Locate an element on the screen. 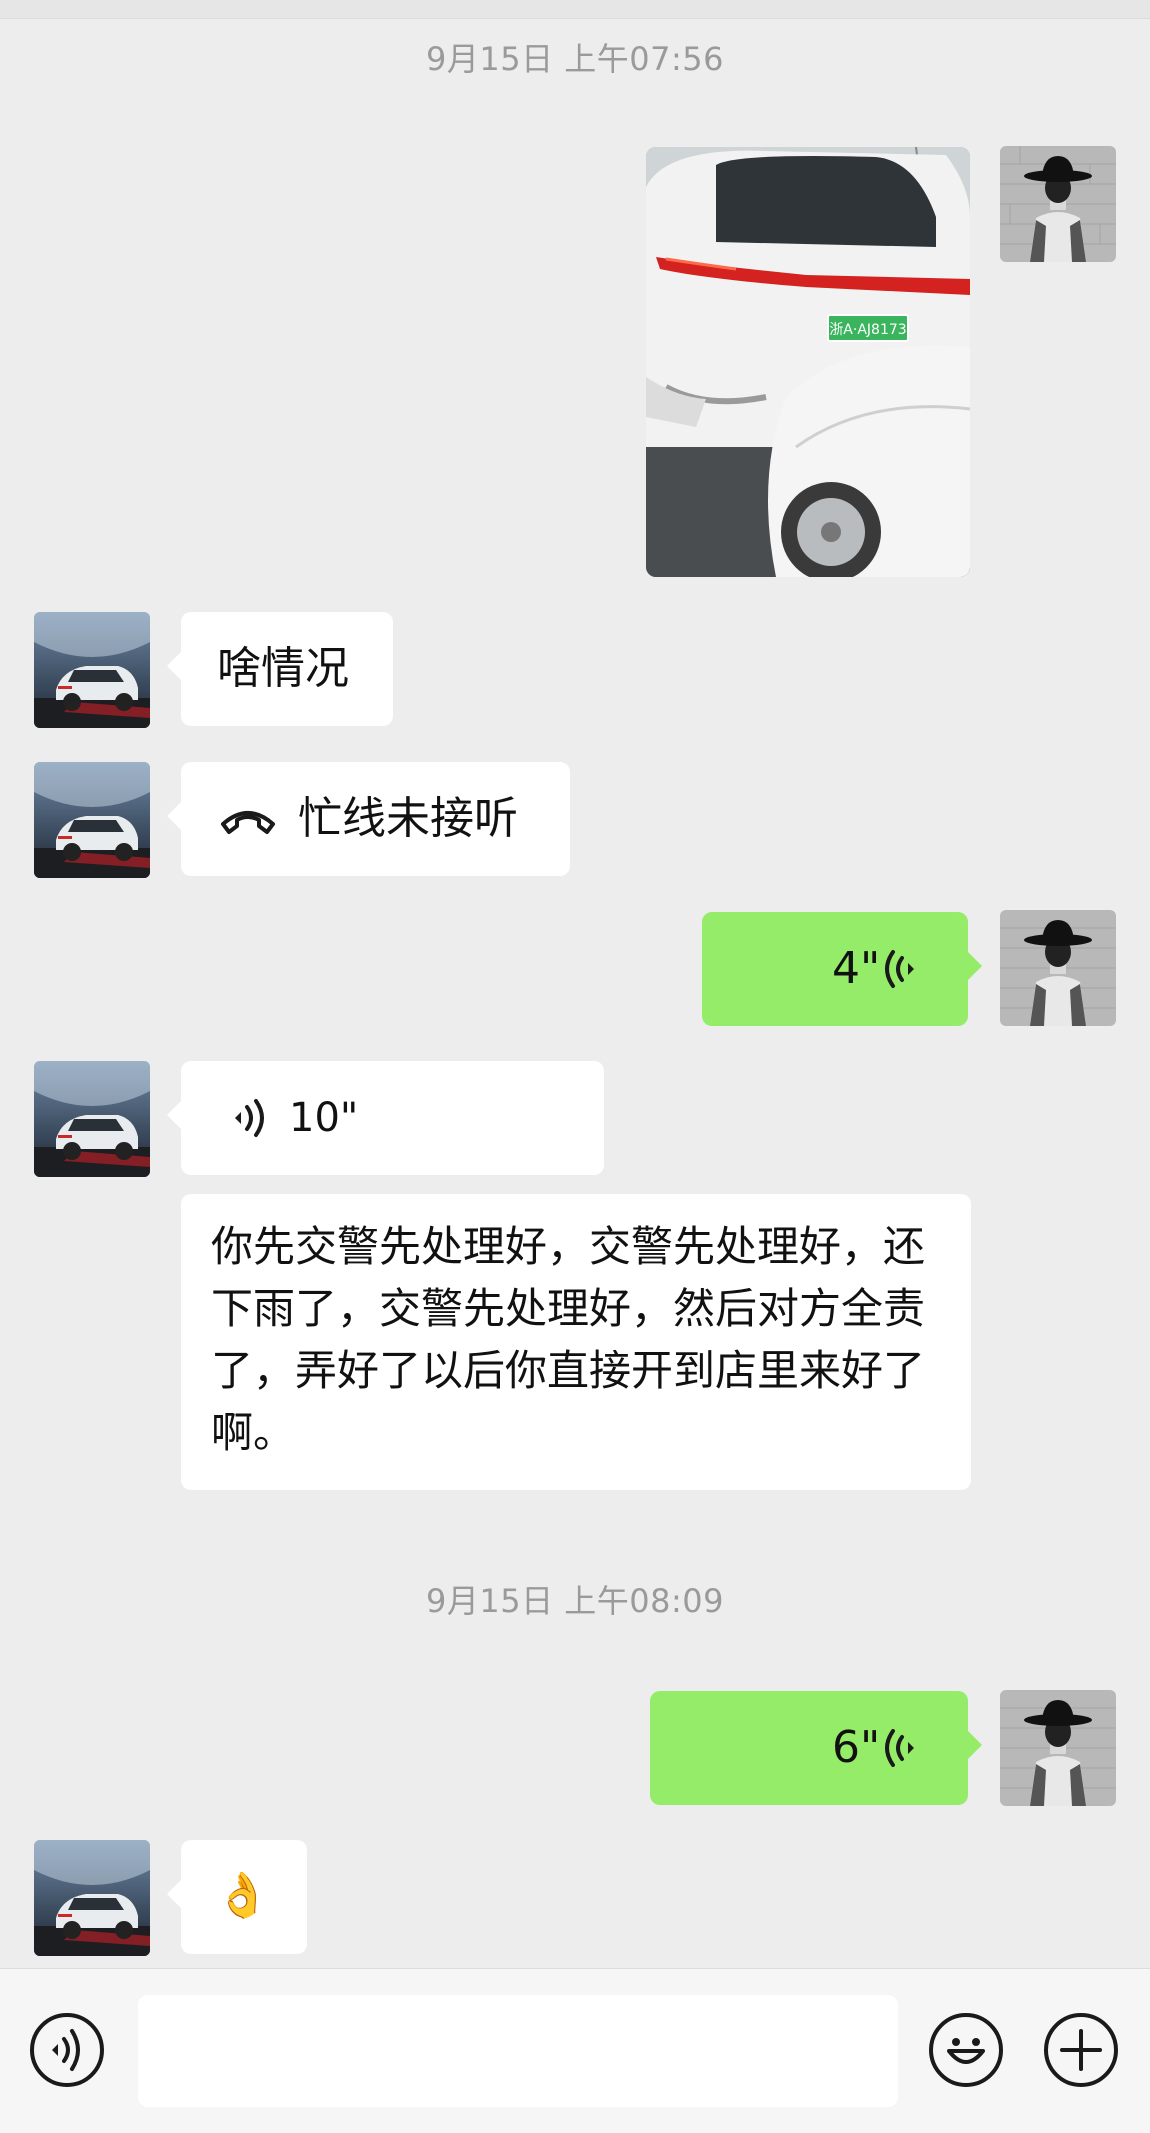  license-plate: 浙A·AJ8173 is located at coordinates (867, 330).